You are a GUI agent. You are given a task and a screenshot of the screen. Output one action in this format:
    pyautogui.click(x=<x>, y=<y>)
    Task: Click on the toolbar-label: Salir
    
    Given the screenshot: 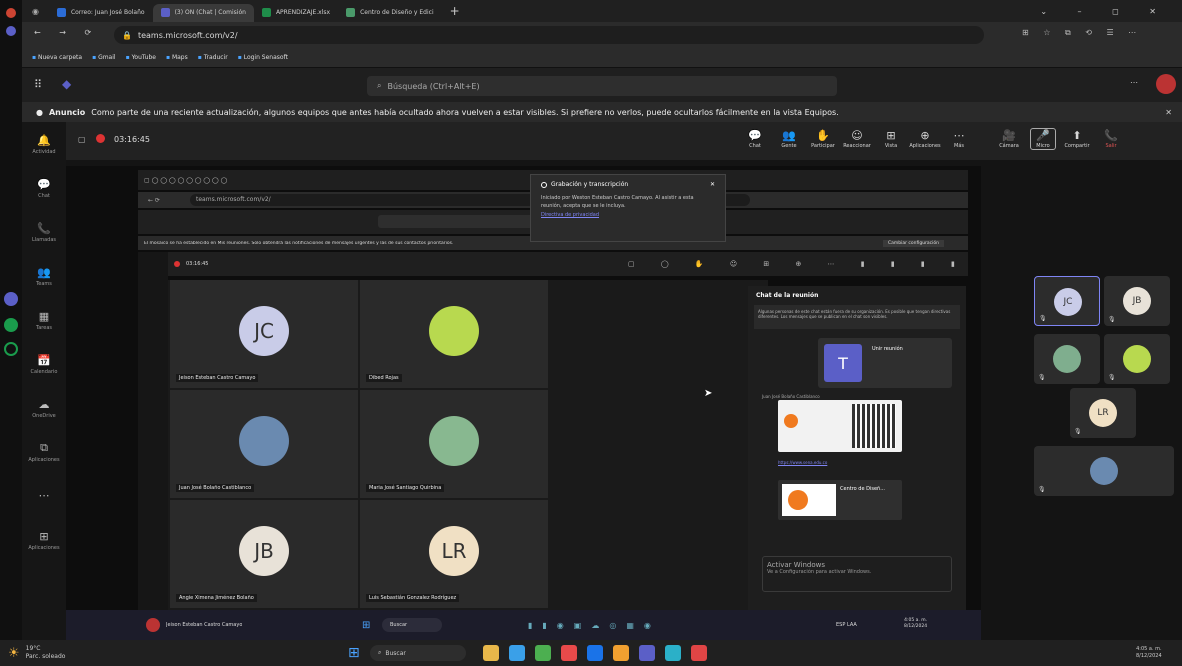 What is the action you would take?
    pyautogui.click(x=1111, y=146)
    